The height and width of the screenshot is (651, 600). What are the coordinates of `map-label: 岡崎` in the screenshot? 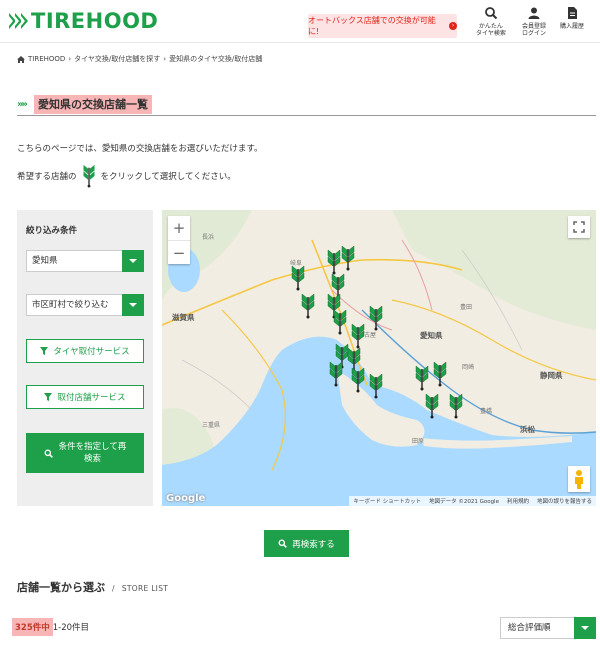 It's located at (468, 367).